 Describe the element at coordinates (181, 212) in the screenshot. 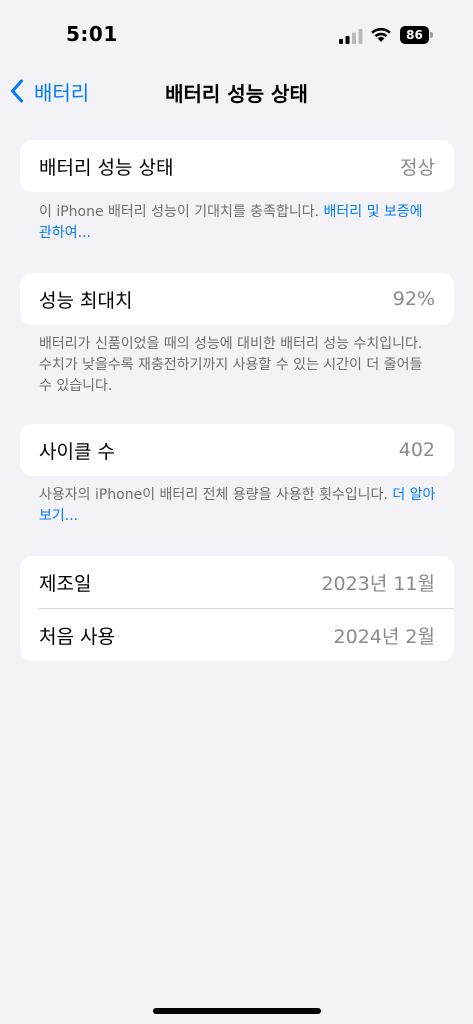

I see `battery-health-footnote-text: 이 iPhone 배터리 성능이 기대치를 충족합니다.` at that location.